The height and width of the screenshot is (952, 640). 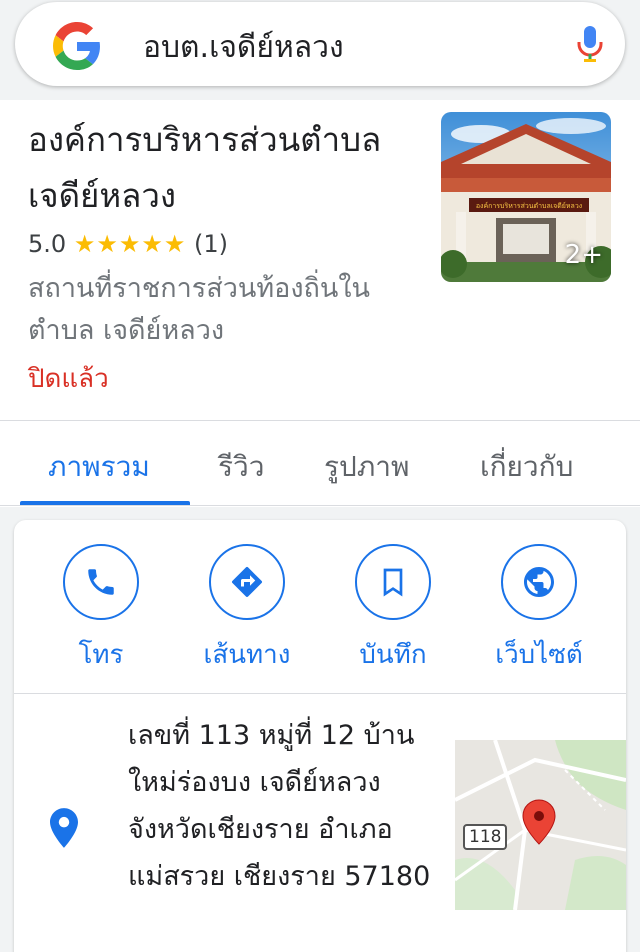 What do you see at coordinates (47, 244) in the screenshot?
I see `rating-value: 5.0` at bounding box center [47, 244].